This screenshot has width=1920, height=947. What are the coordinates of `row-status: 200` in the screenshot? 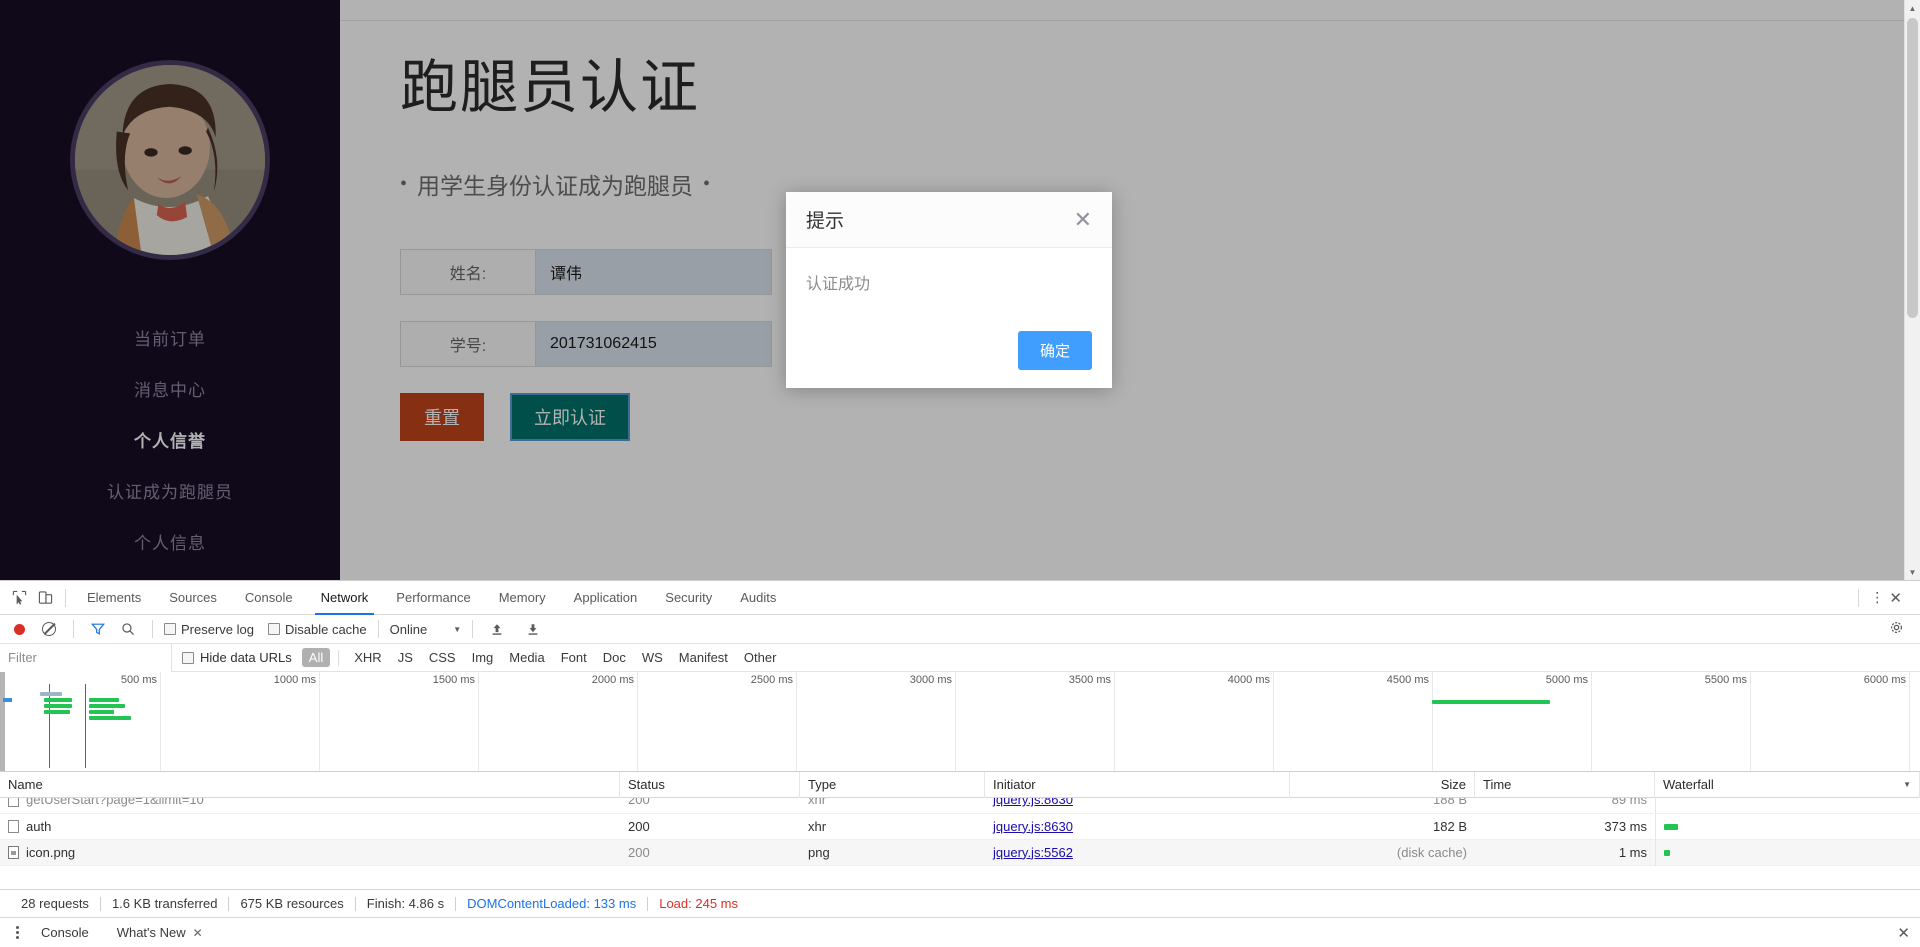 It's located at (639, 852).